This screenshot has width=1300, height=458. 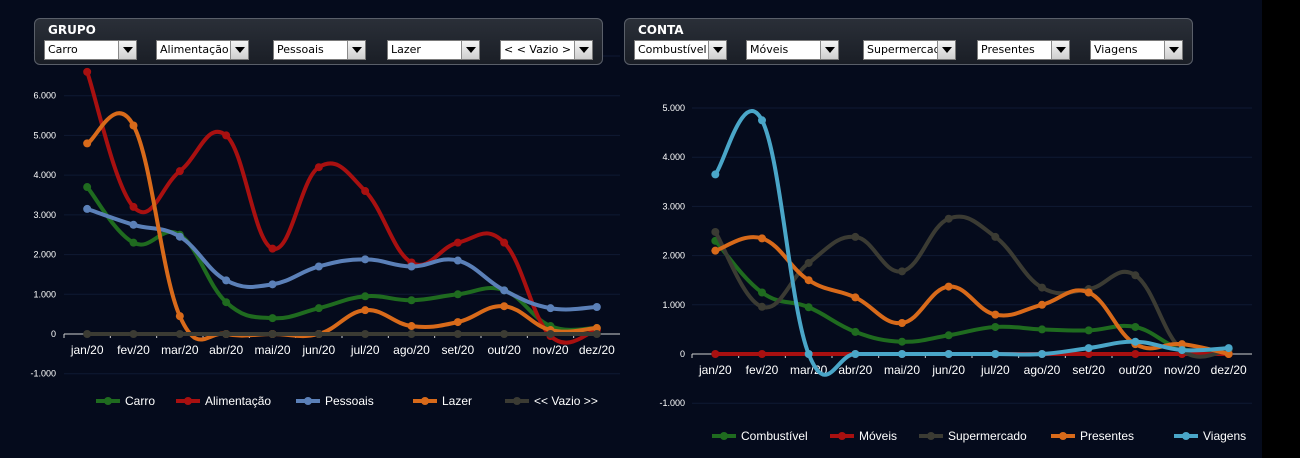 What do you see at coordinates (1116, 49) in the screenshot?
I see `slicer-label: Viagens` at bounding box center [1116, 49].